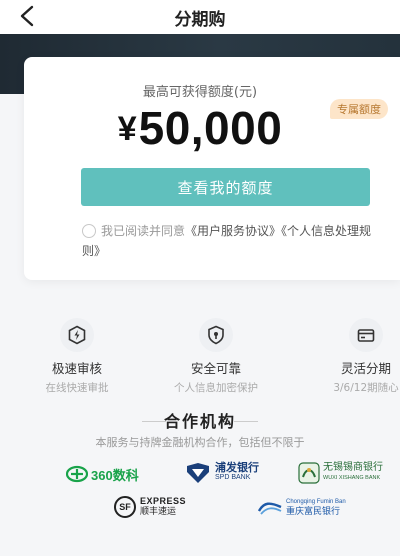 This screenshot has height=556, width=400. What do you see at coordinates (237, 467) in the screenshot?
I see `partner-name: 浦发银行` at bounding box center [237, 467].